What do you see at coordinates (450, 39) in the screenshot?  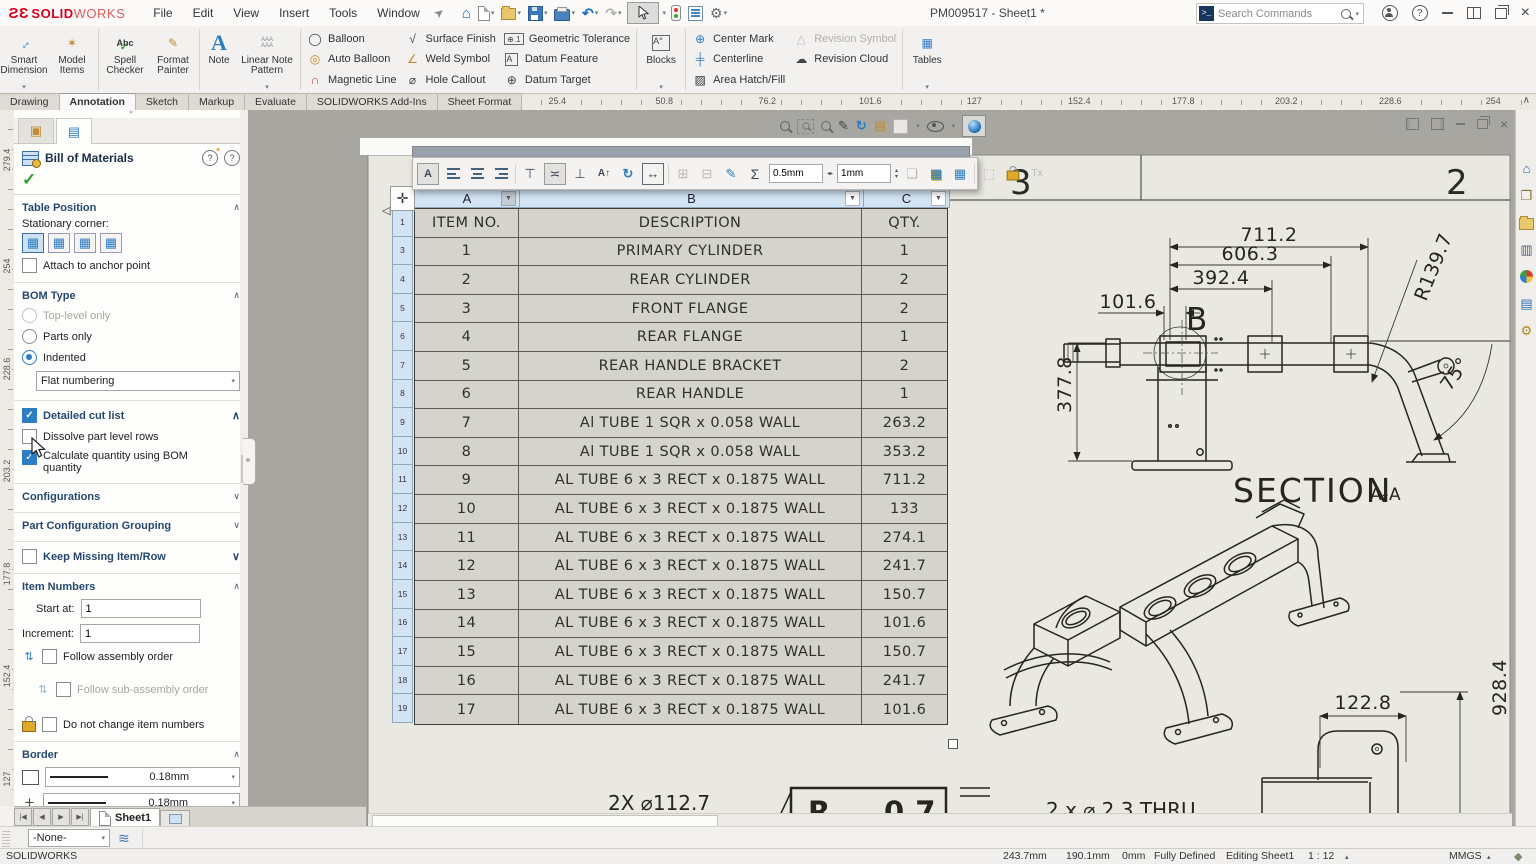 I see `surface-finish-button: √ Surface Finish` at bounding box center [450, 39].